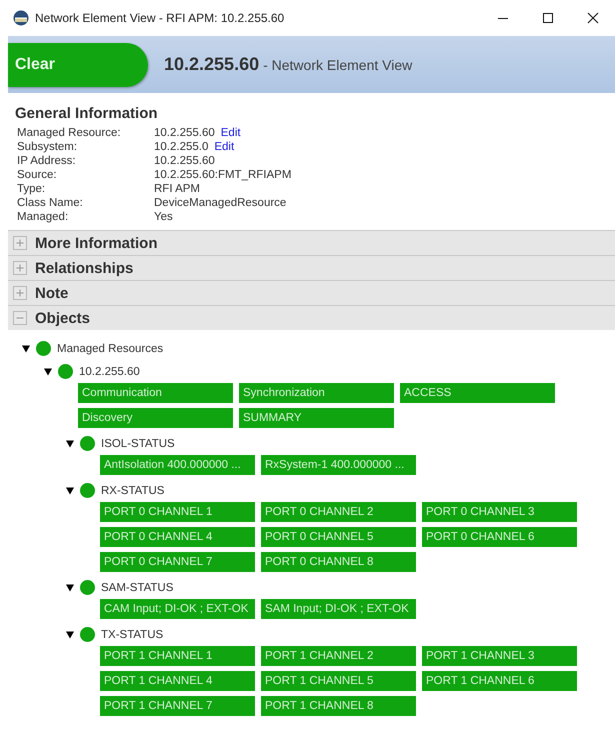 The image size is (615, 729). What do you see at coordinates (220, 203) in the screenshot?
I see `field-value: DeviceManagedResource` at bounding box center [220, 203].